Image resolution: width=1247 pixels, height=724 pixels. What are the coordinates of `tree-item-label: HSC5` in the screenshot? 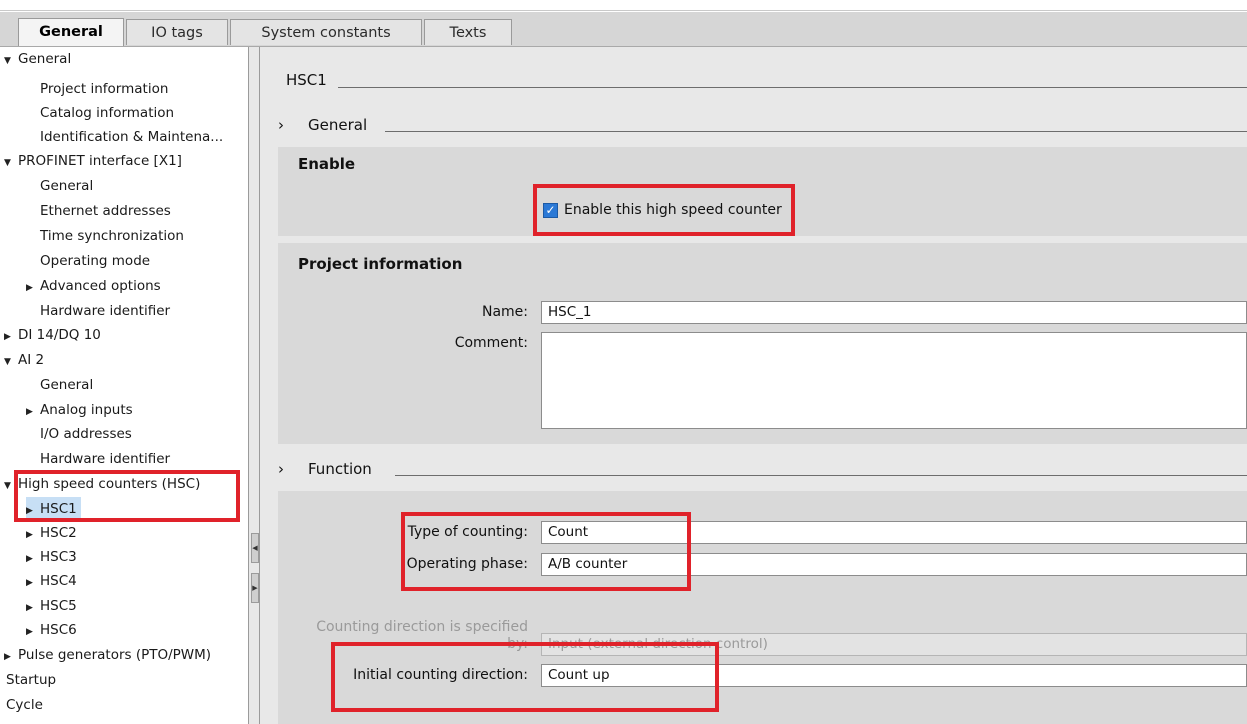 It's located at (58, 606).